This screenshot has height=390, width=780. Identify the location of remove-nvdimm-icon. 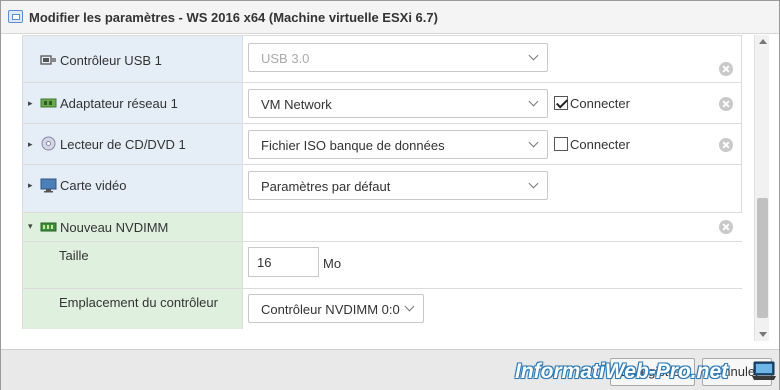
(726, 227).